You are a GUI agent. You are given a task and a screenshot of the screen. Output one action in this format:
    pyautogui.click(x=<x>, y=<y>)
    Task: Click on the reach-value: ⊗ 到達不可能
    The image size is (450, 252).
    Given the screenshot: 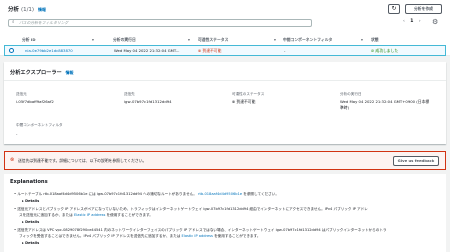 What is the action you would take?
    pyautogui.click(x=243, y=102)
    